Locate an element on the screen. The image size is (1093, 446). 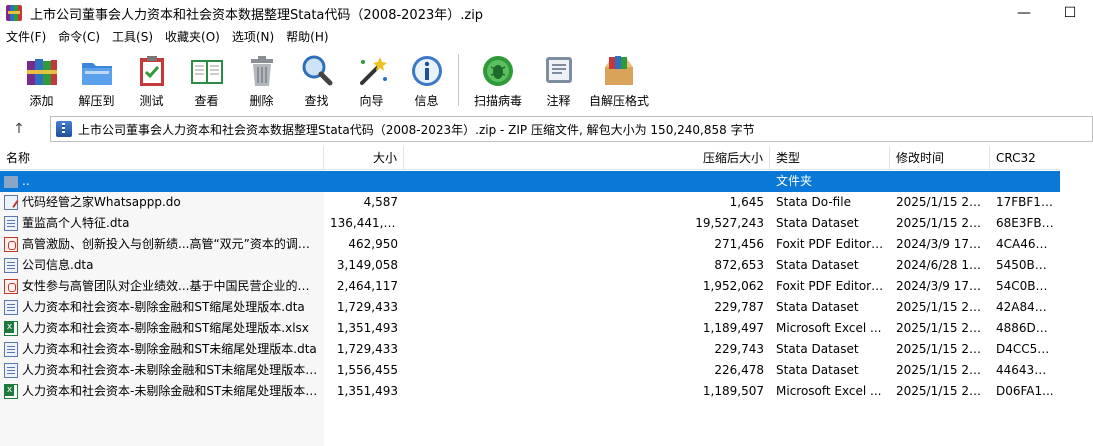
parent-folder-row: .. 文件夹 is located at coordinates (530, 181).